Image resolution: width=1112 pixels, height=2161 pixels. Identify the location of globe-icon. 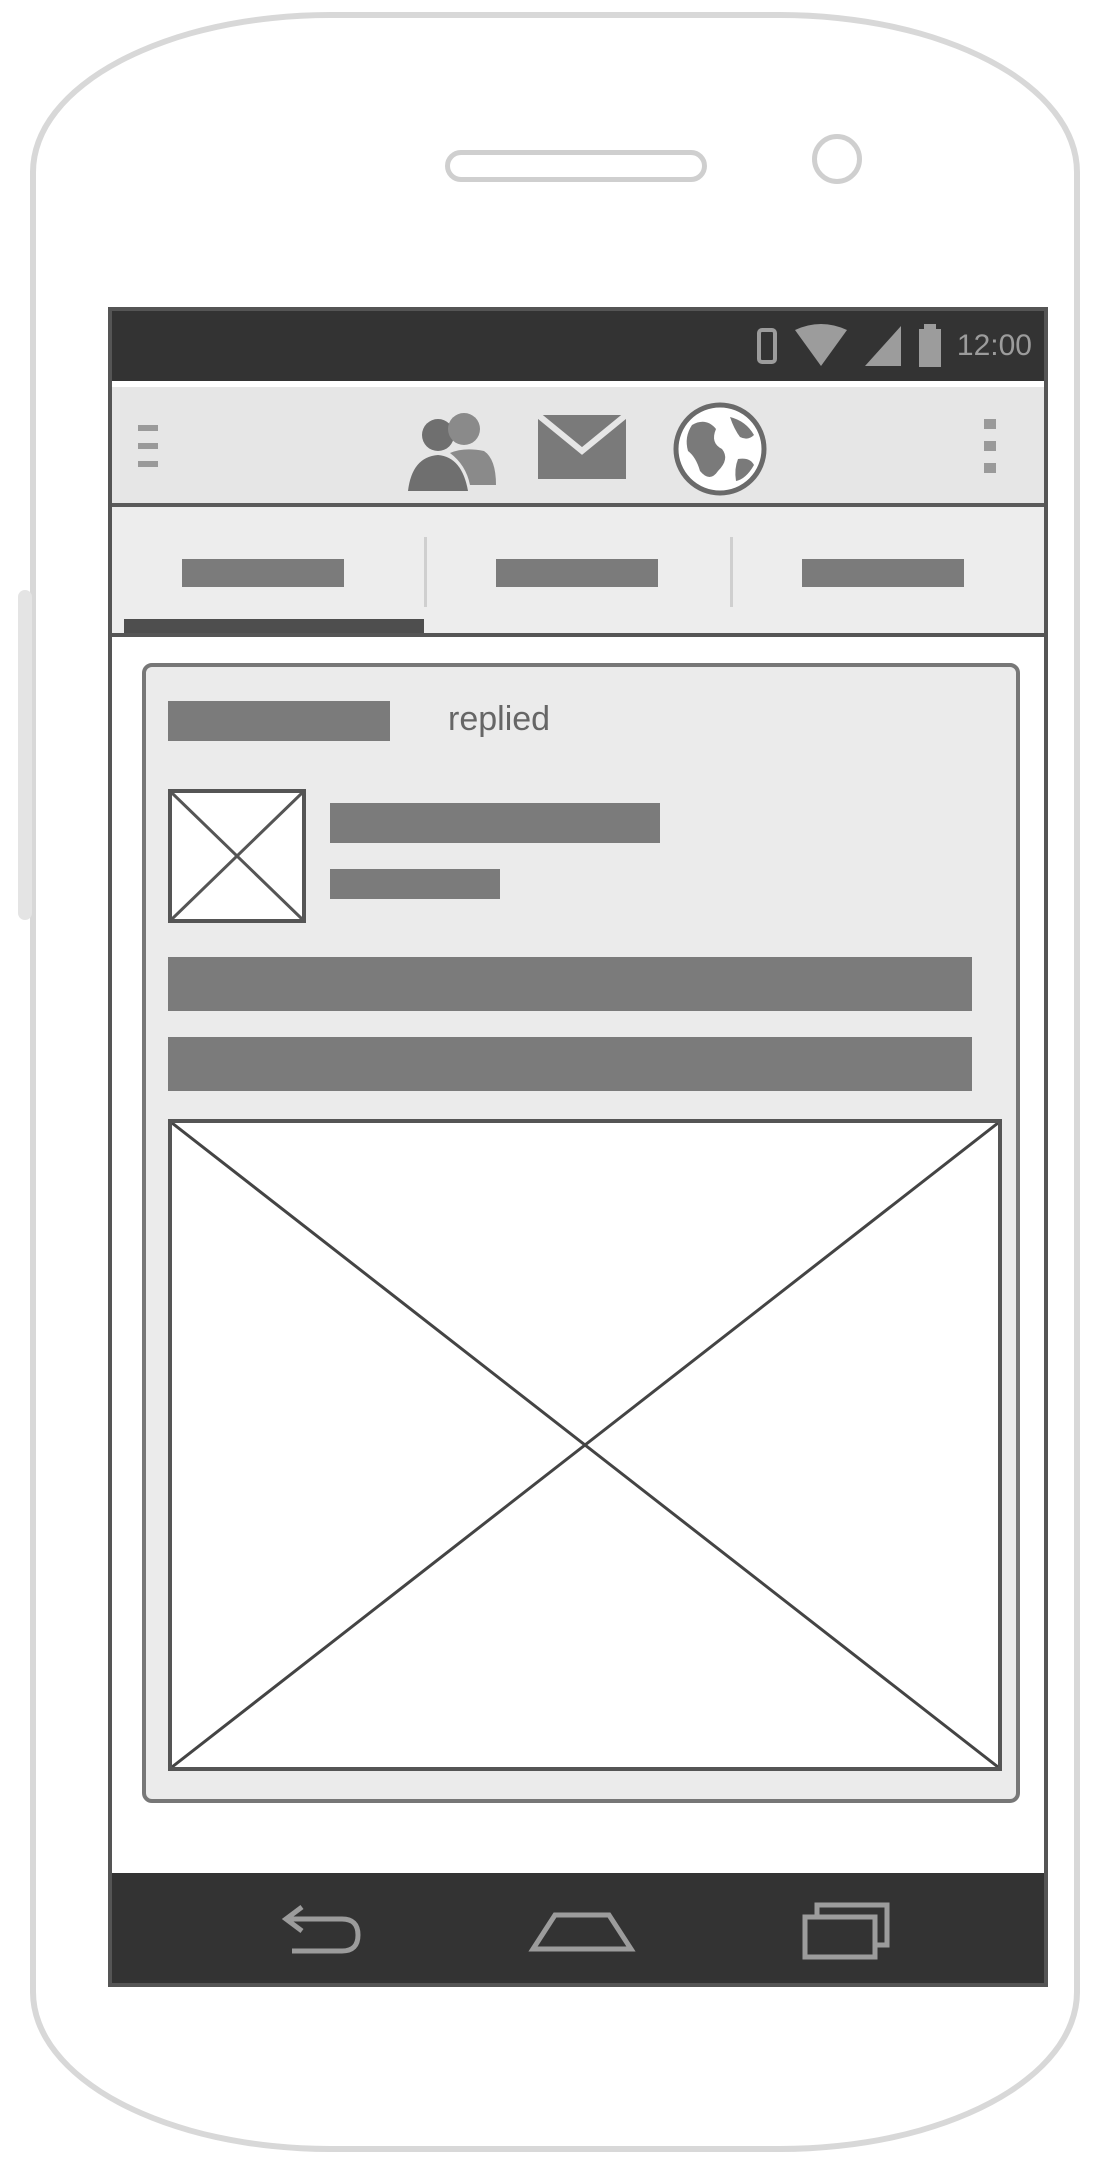
(720, 449).